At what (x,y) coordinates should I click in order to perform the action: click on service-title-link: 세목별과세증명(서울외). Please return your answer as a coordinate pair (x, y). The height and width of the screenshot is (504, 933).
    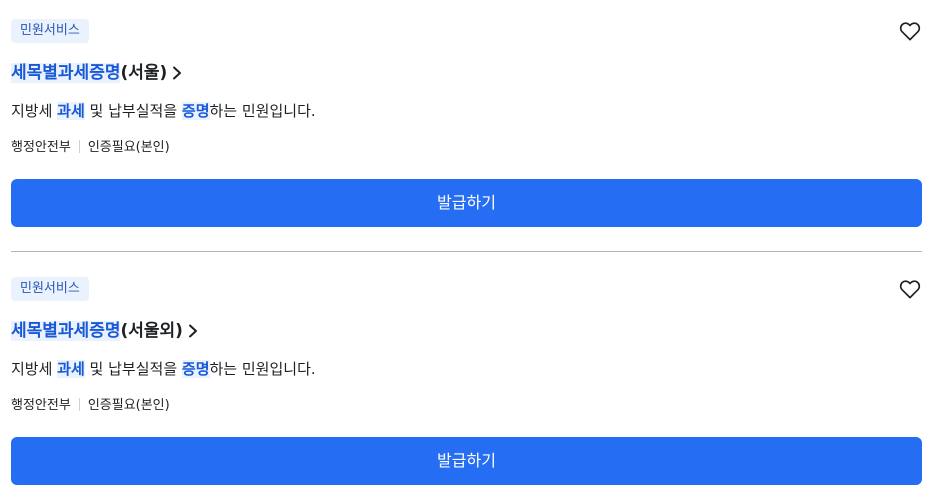
    Looking at the image, I should click on (105, 331).